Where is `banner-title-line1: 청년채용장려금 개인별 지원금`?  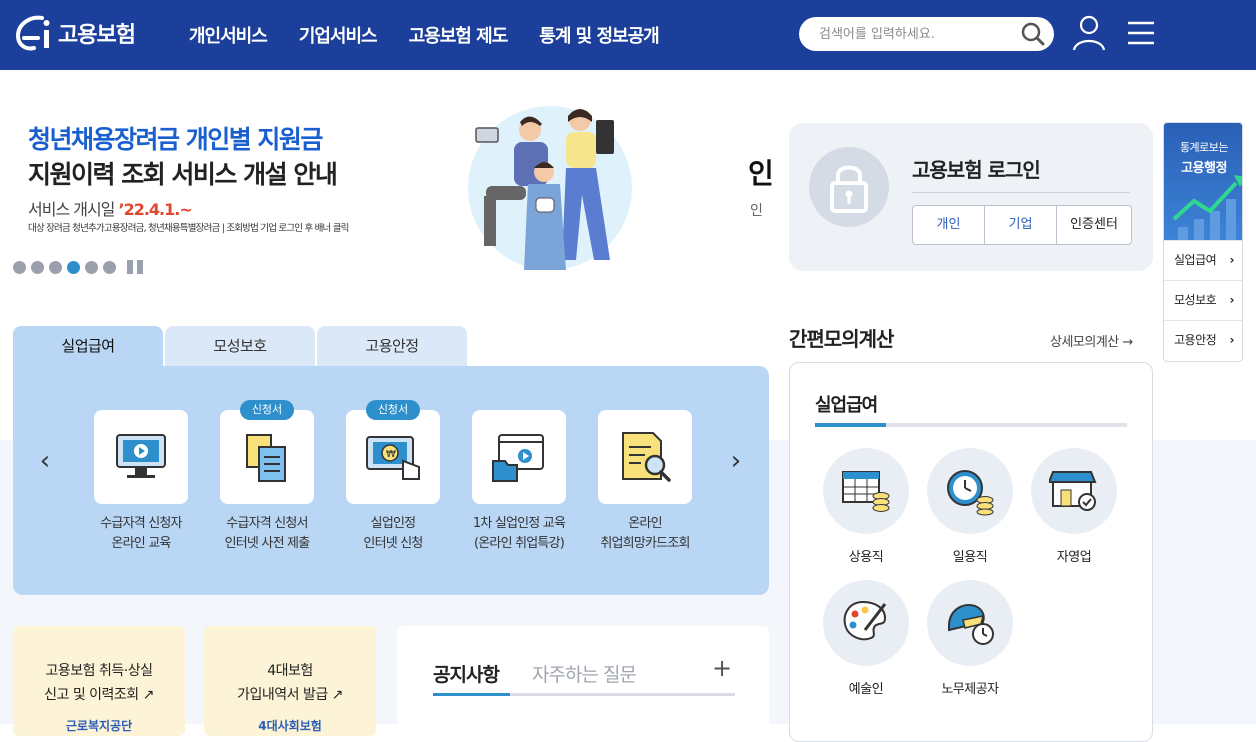
banner-title-line1: 청년채용장려금 개인별 지원금 is located at coordinates (175, 138).